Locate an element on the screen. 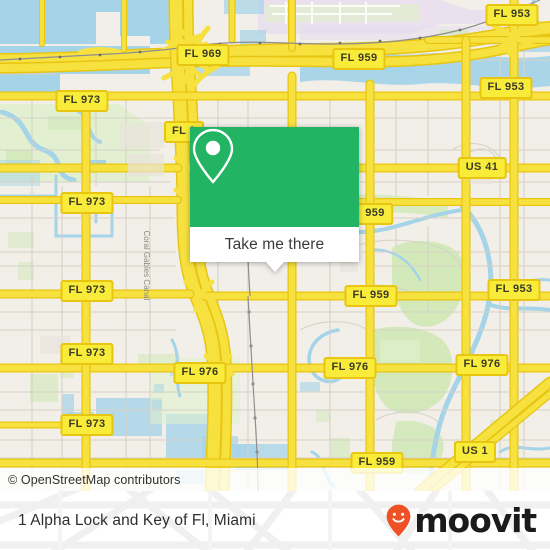 This screenshot has height=550, width=550. road-shield: 959 is located at coordinates (375, 214).